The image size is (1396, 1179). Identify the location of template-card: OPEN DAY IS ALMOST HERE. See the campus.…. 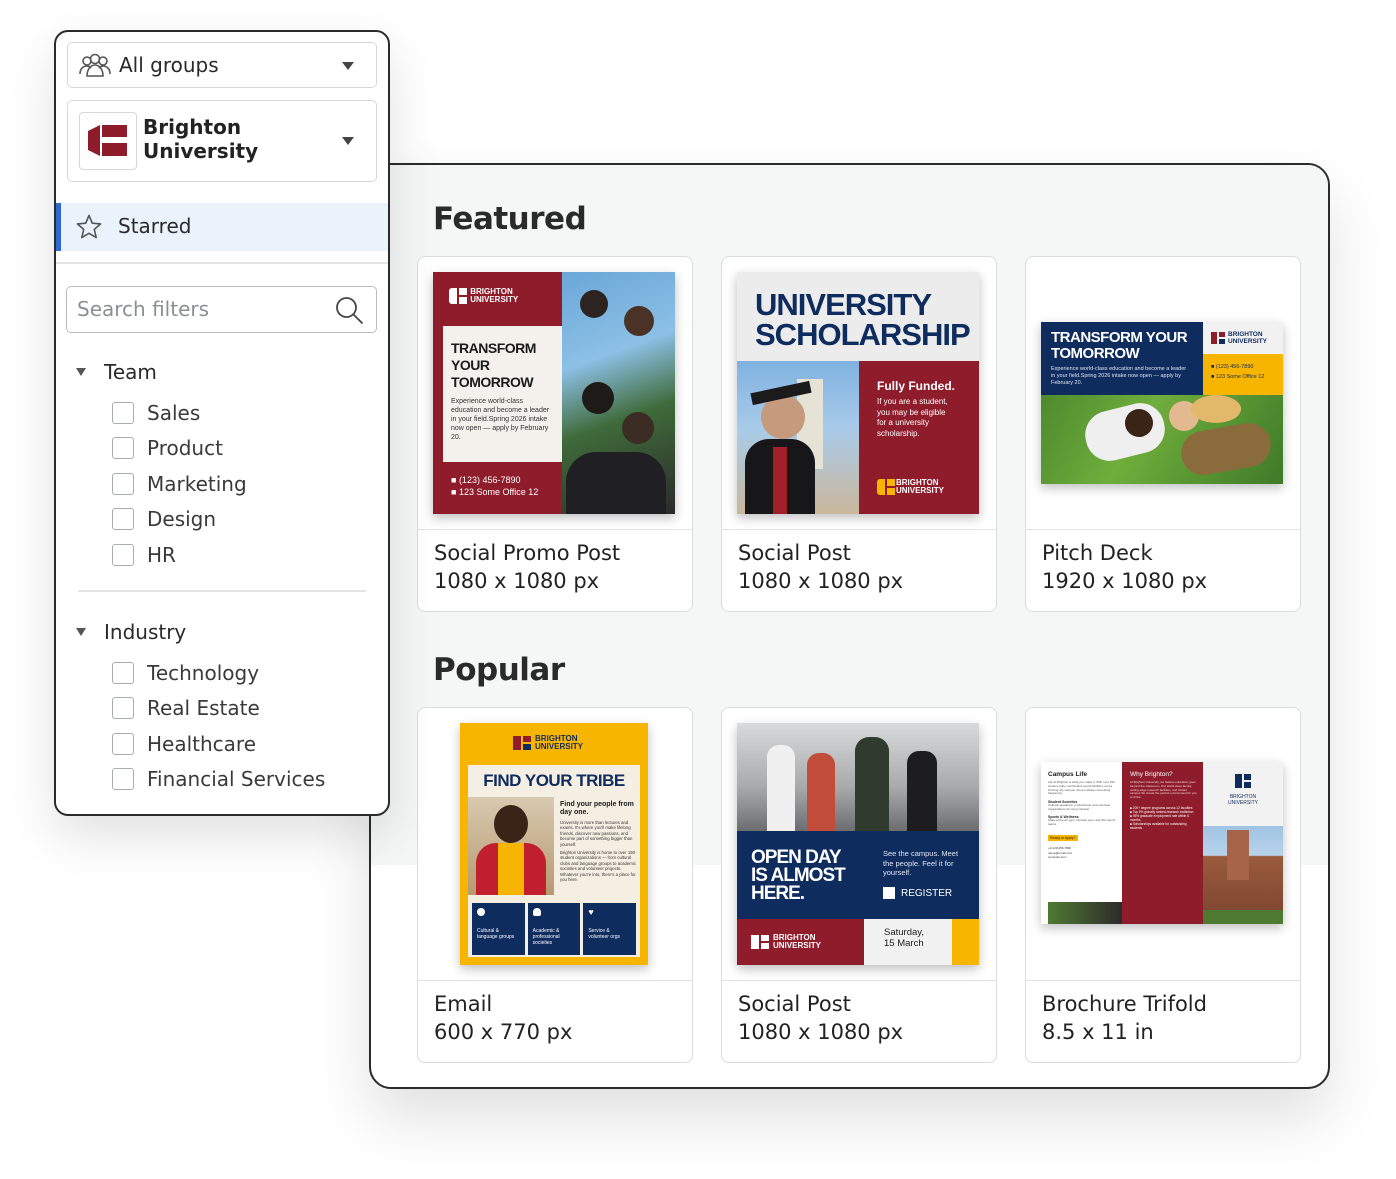
(859, 885).